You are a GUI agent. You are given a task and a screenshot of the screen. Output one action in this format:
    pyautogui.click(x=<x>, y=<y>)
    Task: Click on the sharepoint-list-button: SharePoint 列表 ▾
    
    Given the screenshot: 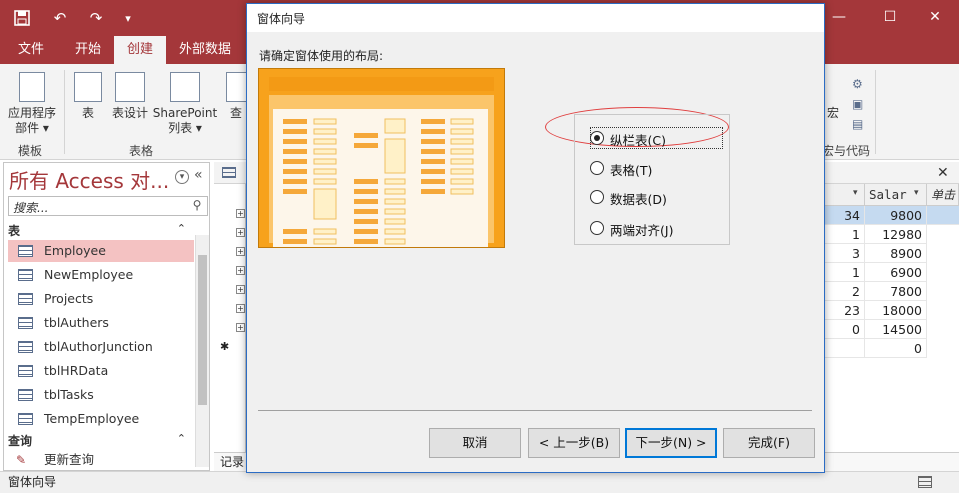 What is the action you would take?
    pyautogui.click(x=185, y=104)
    